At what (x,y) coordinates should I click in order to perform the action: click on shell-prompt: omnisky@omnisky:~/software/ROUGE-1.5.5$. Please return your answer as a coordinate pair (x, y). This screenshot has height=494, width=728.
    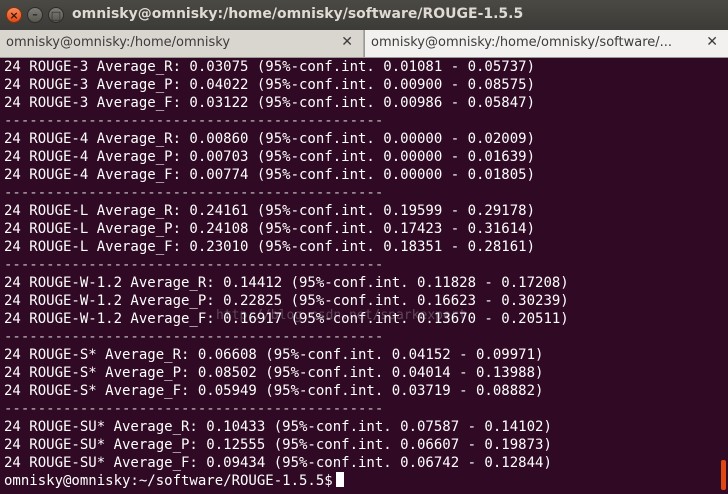
    Looking at the image, I should click on (174, 481).